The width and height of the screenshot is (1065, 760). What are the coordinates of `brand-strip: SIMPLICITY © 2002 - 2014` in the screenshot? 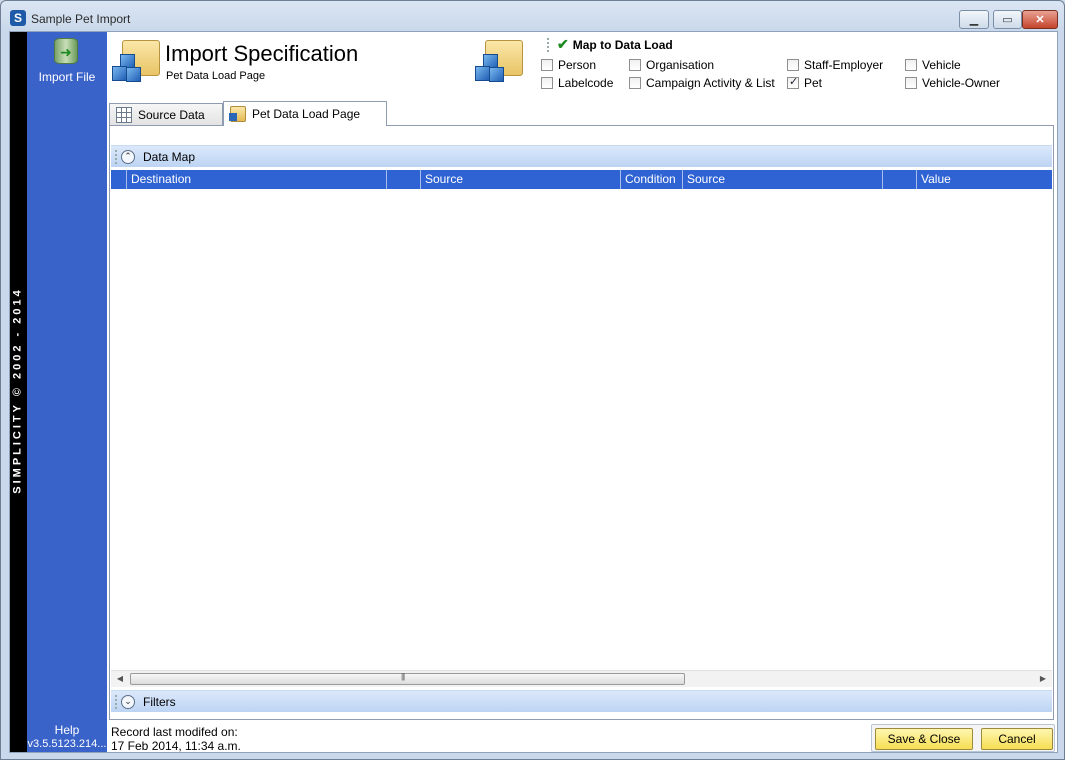 It's located at (18, 392).